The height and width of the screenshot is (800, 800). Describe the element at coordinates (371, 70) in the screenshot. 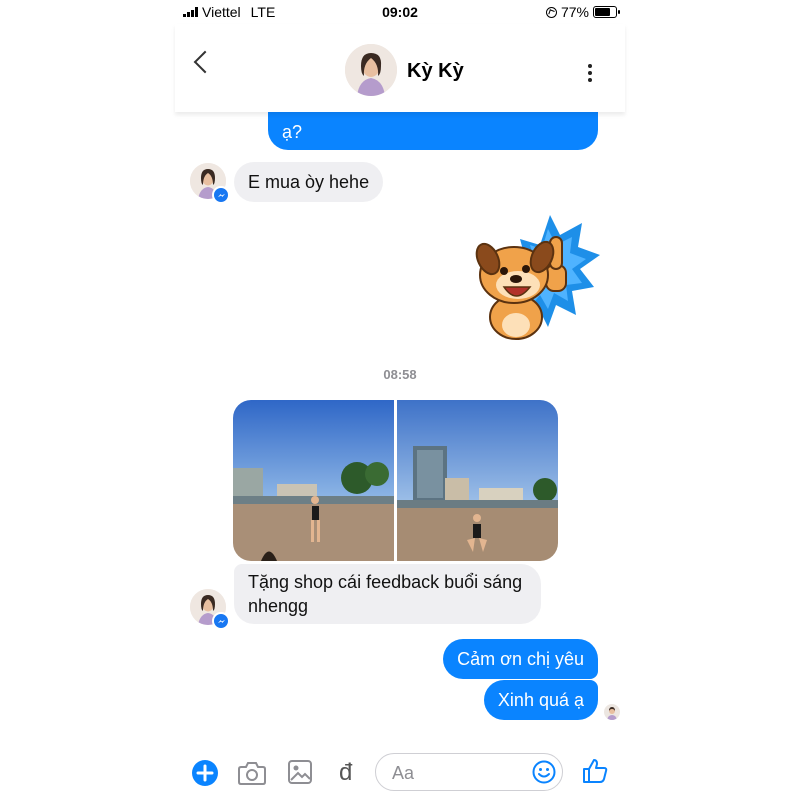

I see `contact-avatar` at that location.